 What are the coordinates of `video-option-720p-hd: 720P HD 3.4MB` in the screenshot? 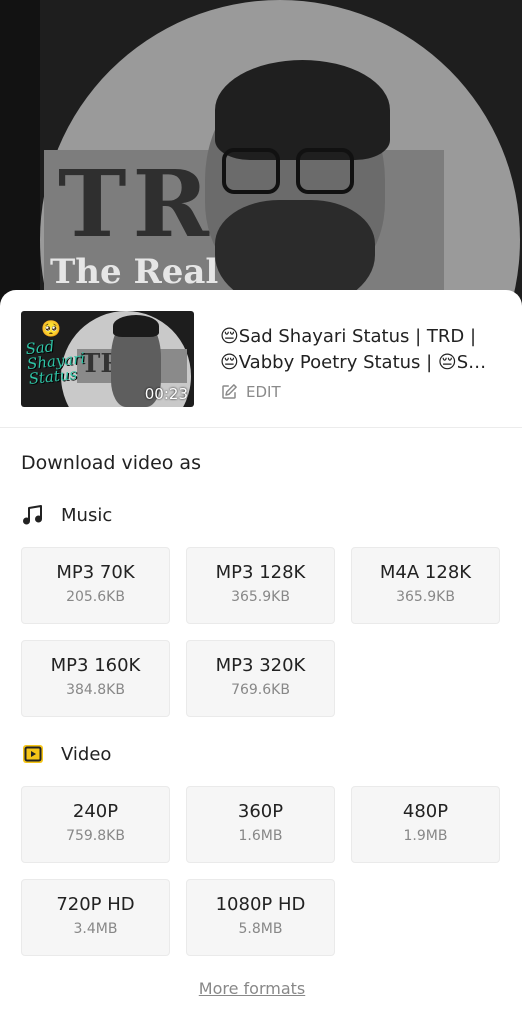 It's located at (95, 917).